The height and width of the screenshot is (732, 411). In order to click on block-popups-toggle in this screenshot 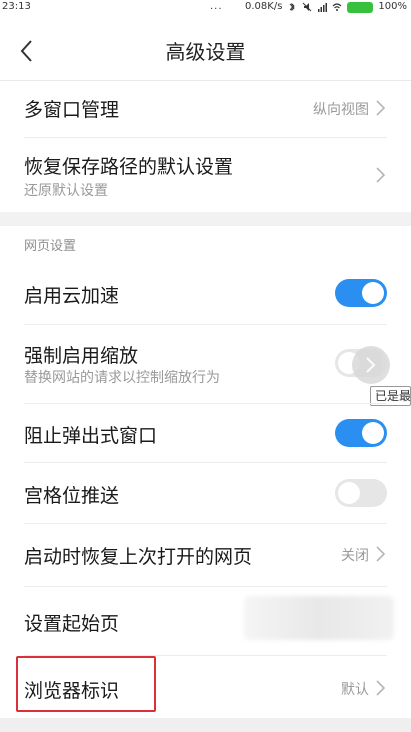, I will do `click(361, 433)`.